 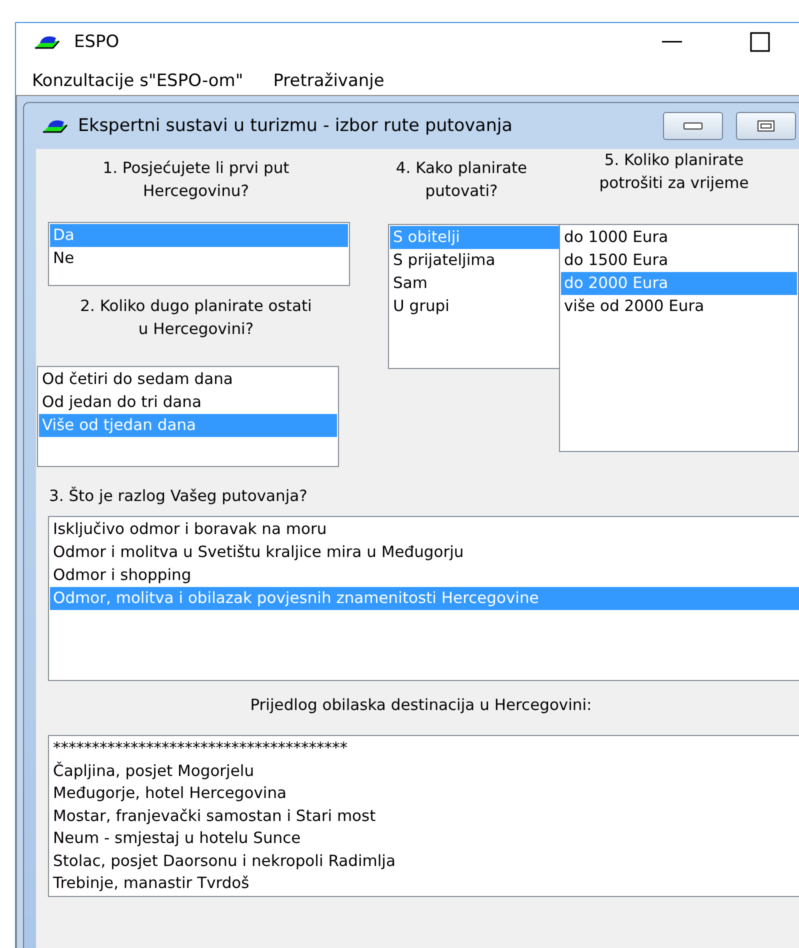 I want to click on question-label: 4. Kako planirate putovati?, so click(x=461, y=180).